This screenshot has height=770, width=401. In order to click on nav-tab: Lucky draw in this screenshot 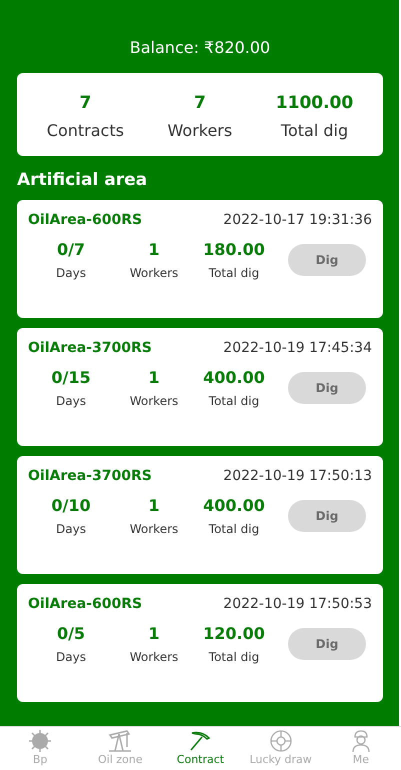, I will do `click(281, 748)`.